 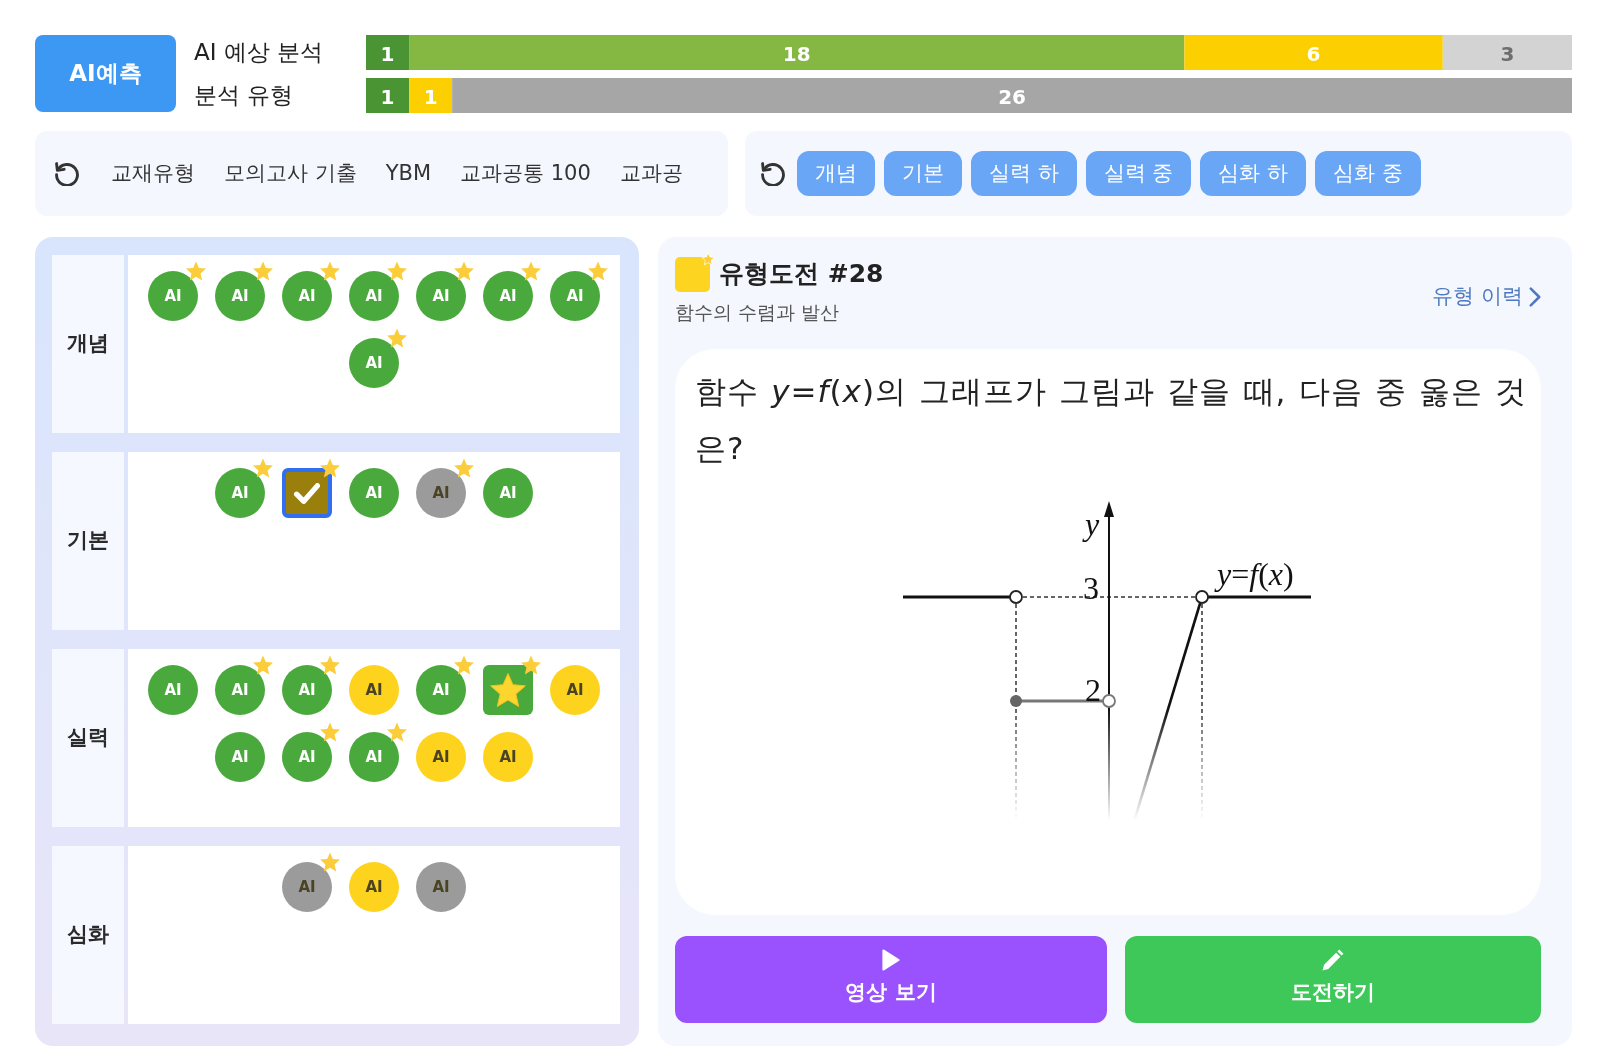 What do you see at coordinates (88, 541) in the screenshot?
I see `category-label: 기본` at bounding box center [88, 541].